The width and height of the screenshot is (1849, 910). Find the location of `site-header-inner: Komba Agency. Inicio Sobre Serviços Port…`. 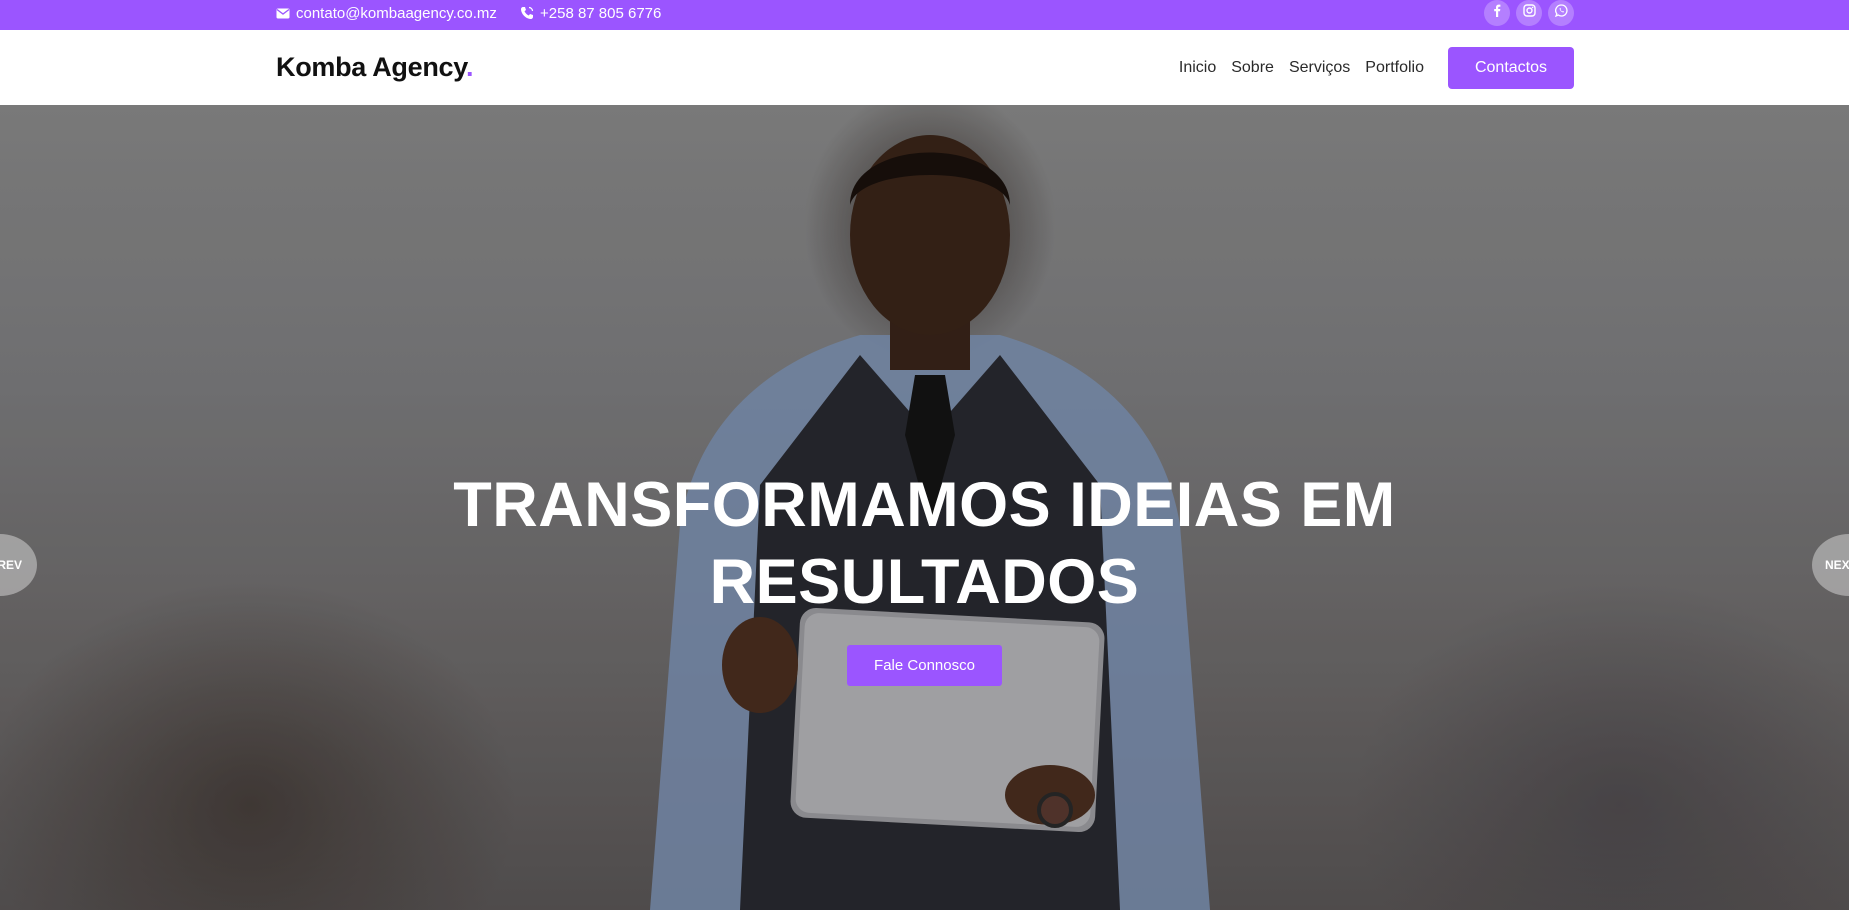

site-header-inner: Komba Agency. Inicio Sobre Serviços Port… is located at coordinates (925, 67).